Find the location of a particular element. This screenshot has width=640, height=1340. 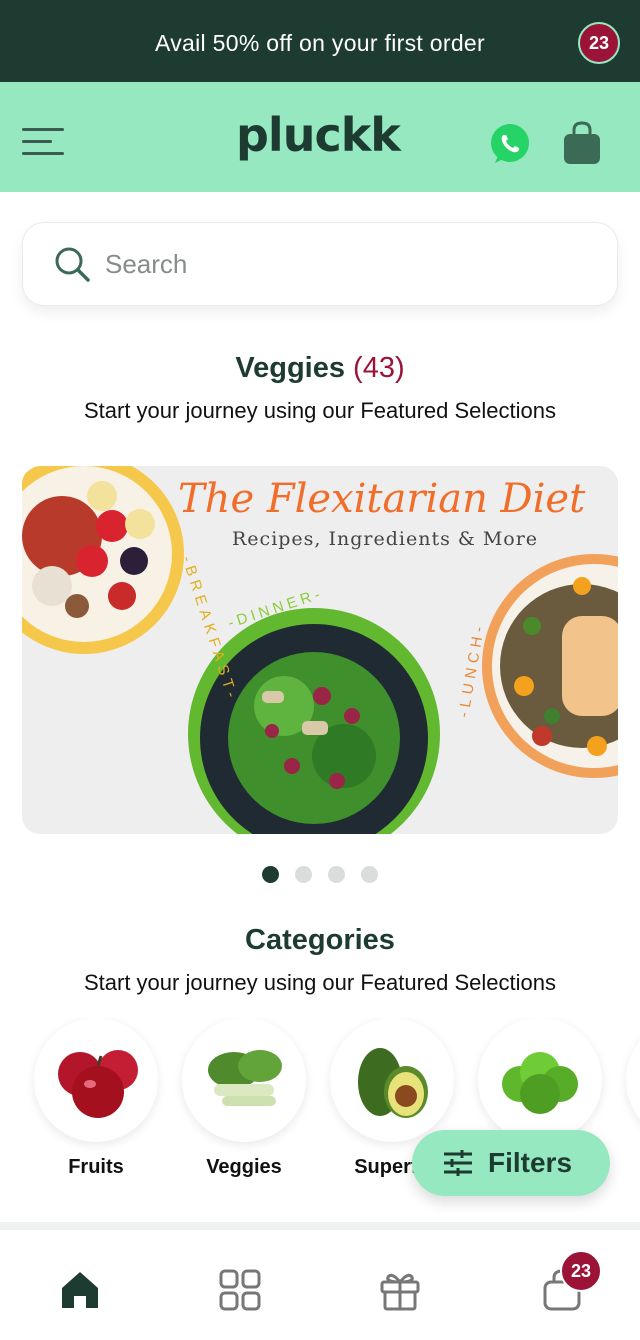

bag-icon is located at coordinates (582, 143).